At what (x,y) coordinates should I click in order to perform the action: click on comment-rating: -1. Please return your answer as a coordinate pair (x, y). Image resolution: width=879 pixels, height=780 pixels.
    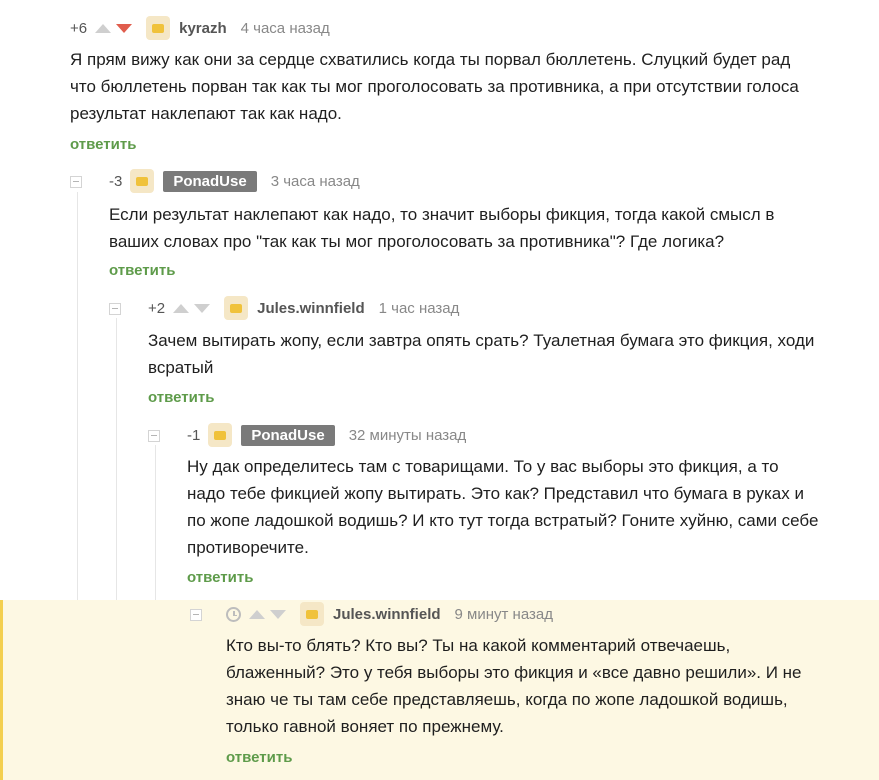
    Looking at the image, I should click on (194, 435).